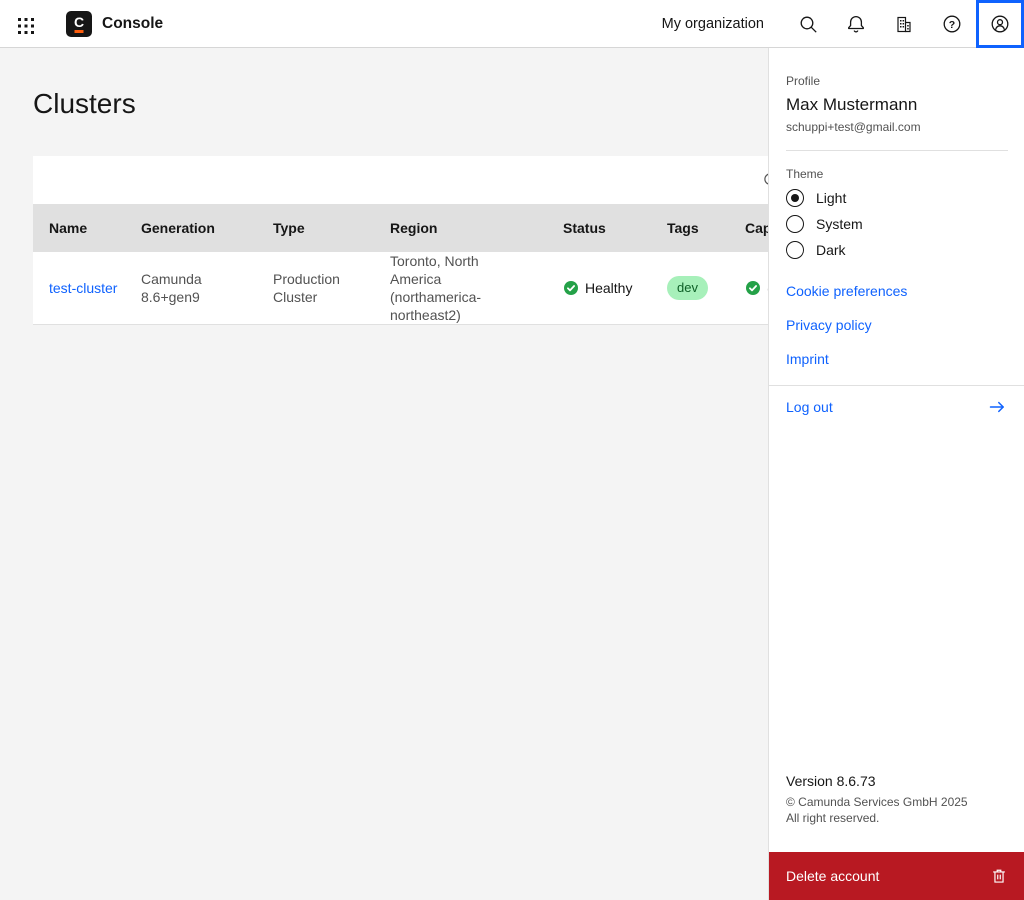 Image resolution: width=1024 pixels, height=900 pixels. What do you see at coordinates (831, 781) in the screenshot?
I see `version-text: Version 8.6.73` at bounding box center [831, 781].